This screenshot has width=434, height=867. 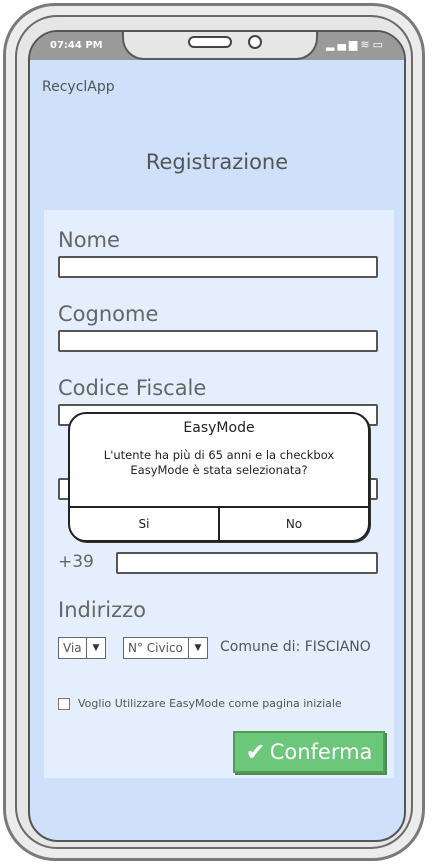 What do you see at coordinates (293, 524) in the screenshot?
I see `dialog-no-button: No` at bounding box center [293, 524].